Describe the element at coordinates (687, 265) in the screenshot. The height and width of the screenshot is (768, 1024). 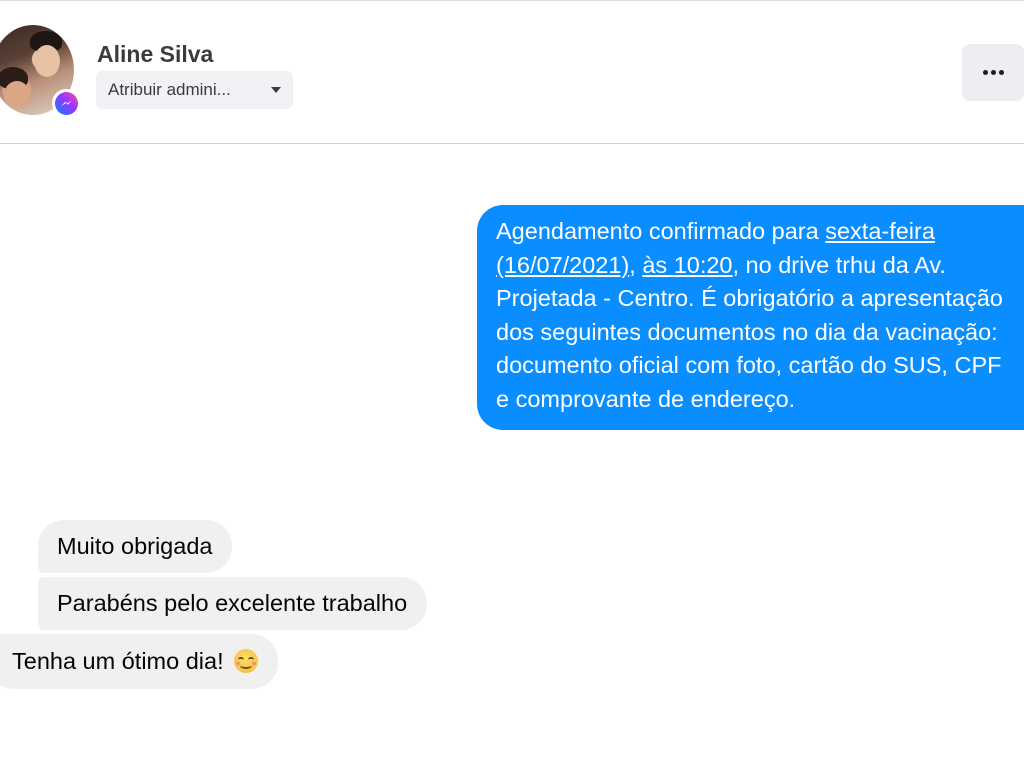
I see `time-link: às 10:20` at that location.